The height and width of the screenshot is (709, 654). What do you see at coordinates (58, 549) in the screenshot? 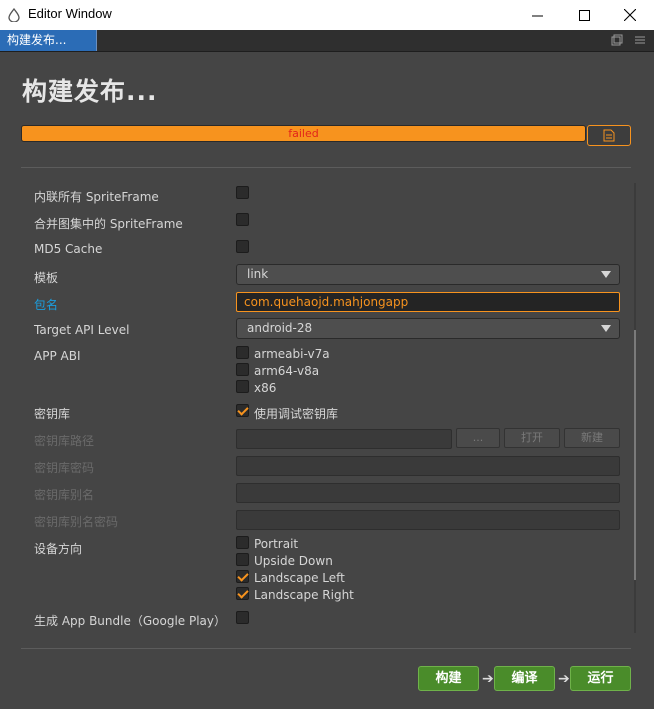
I see `label-orientation: 设备方向` at bounding box center [58, 549].